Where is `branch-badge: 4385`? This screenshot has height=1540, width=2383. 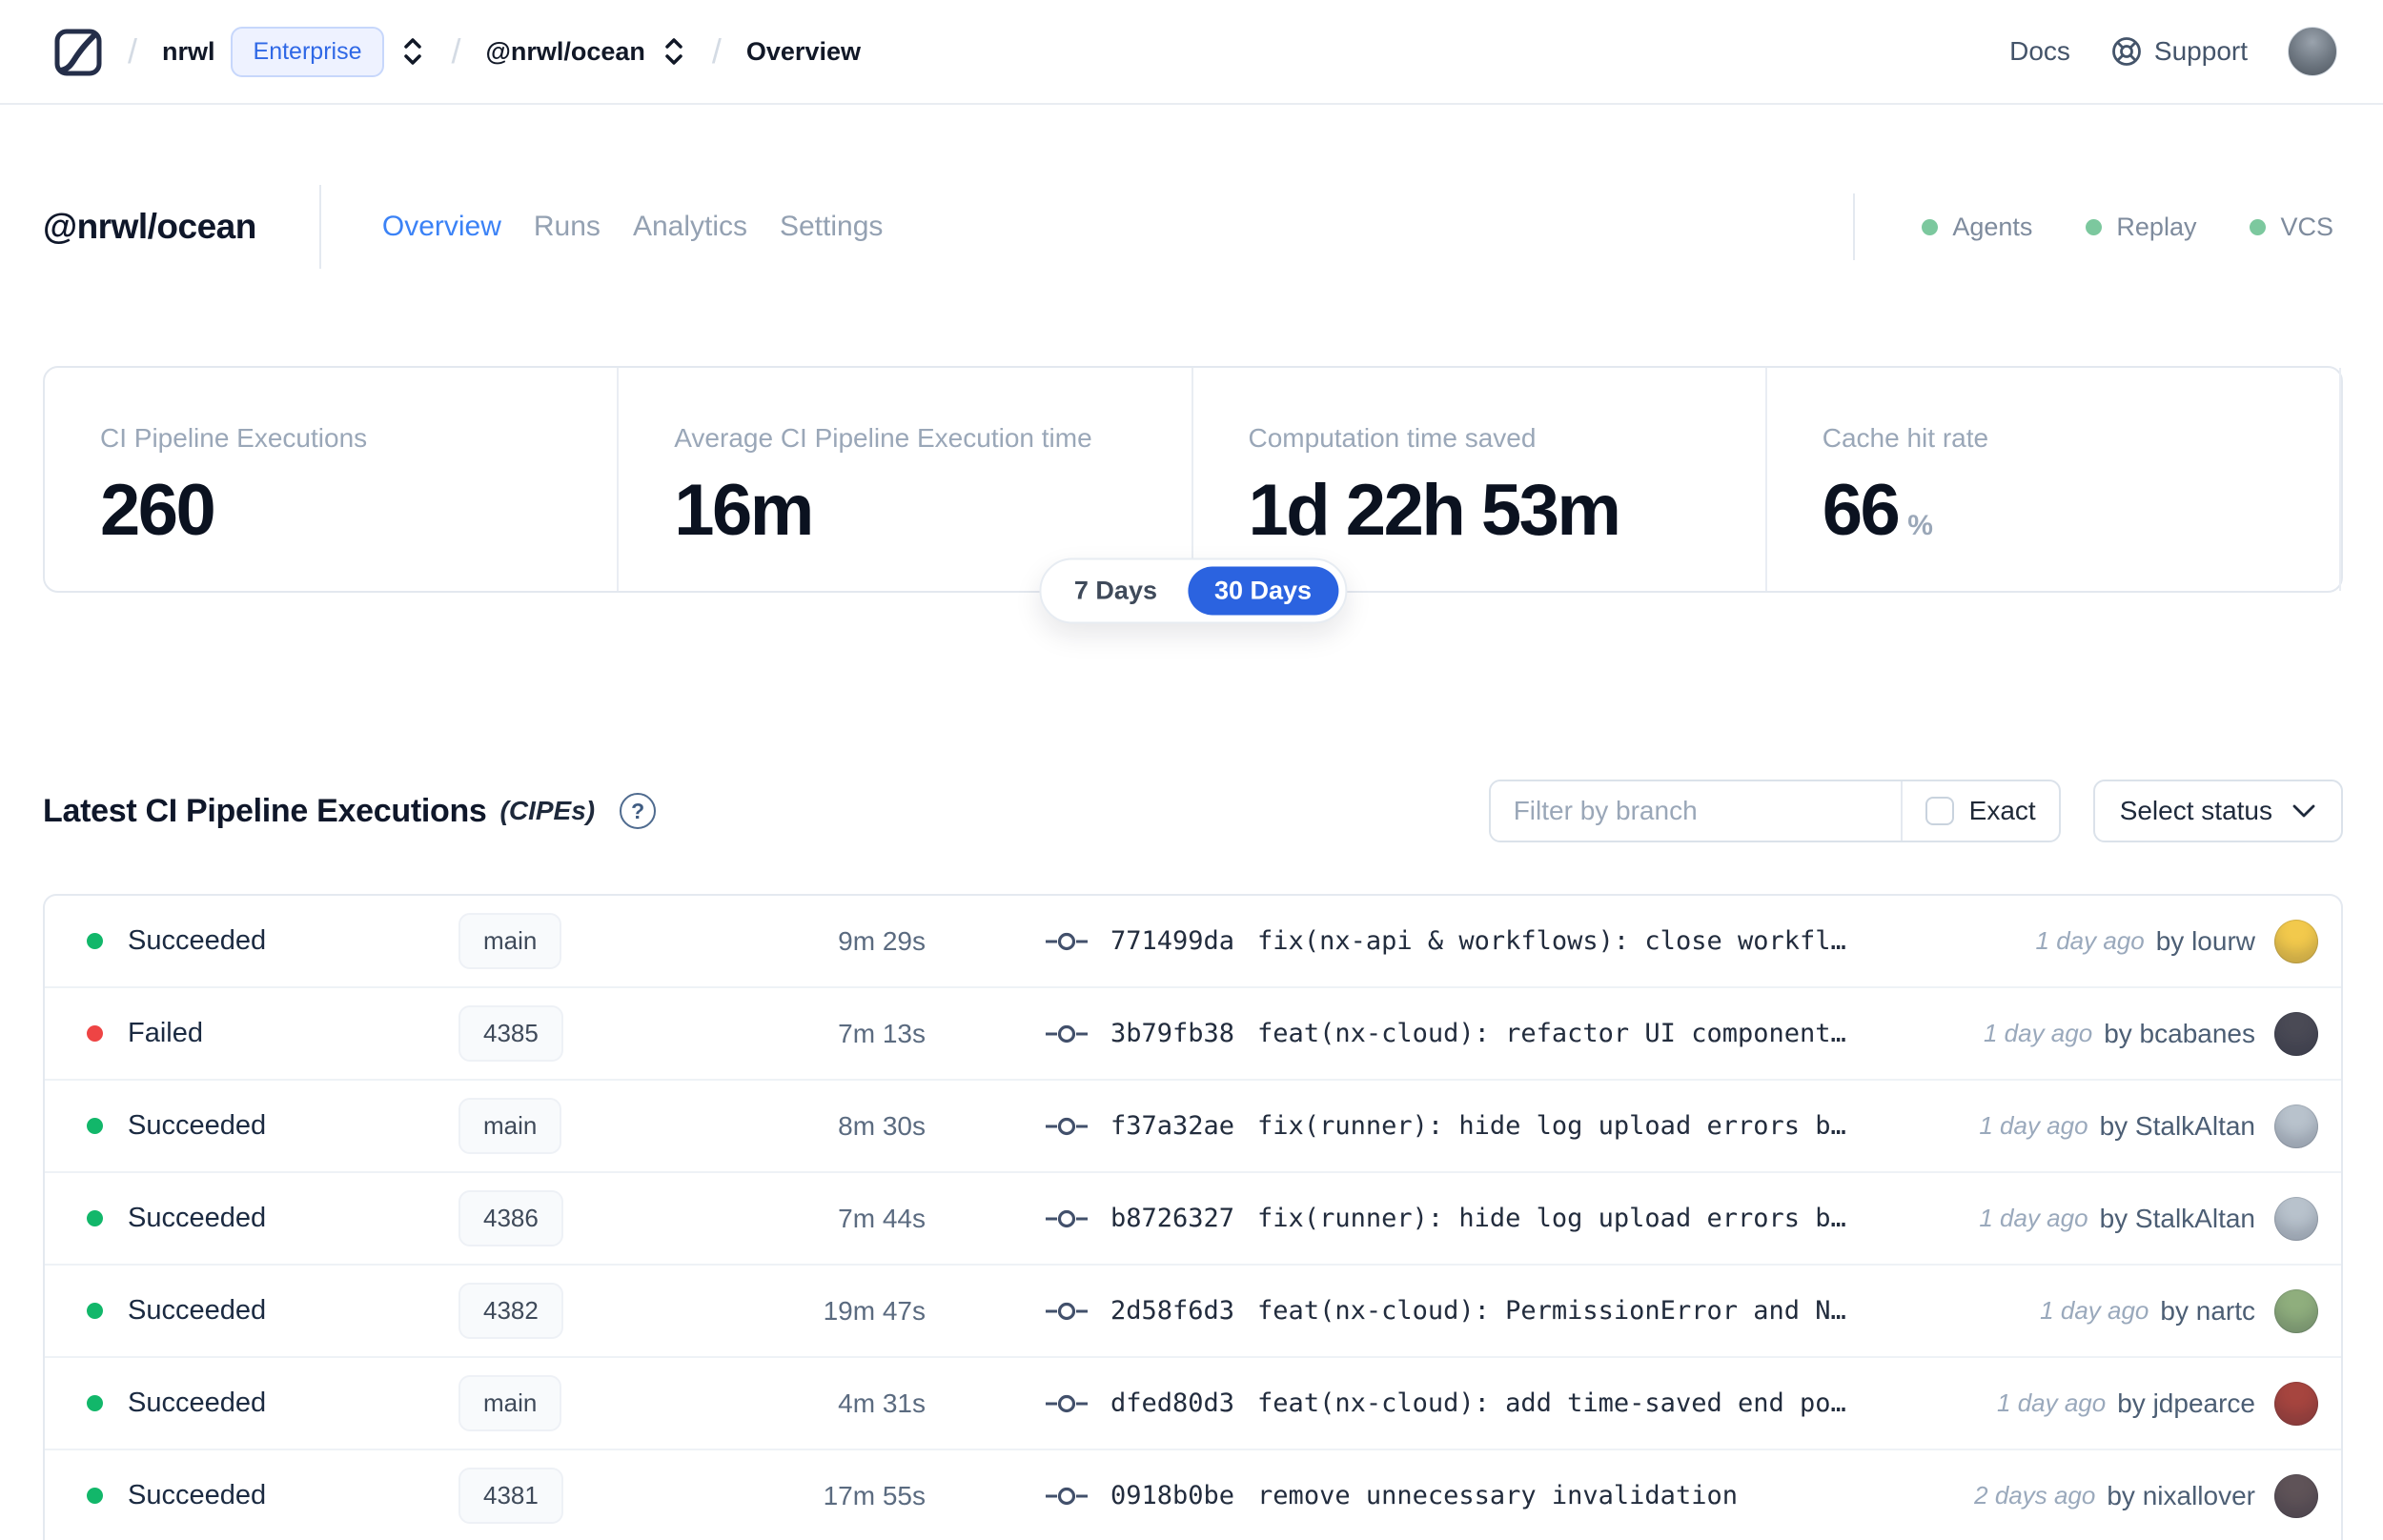
branch-badge: 4385 is located at coordinates (510, 1033).